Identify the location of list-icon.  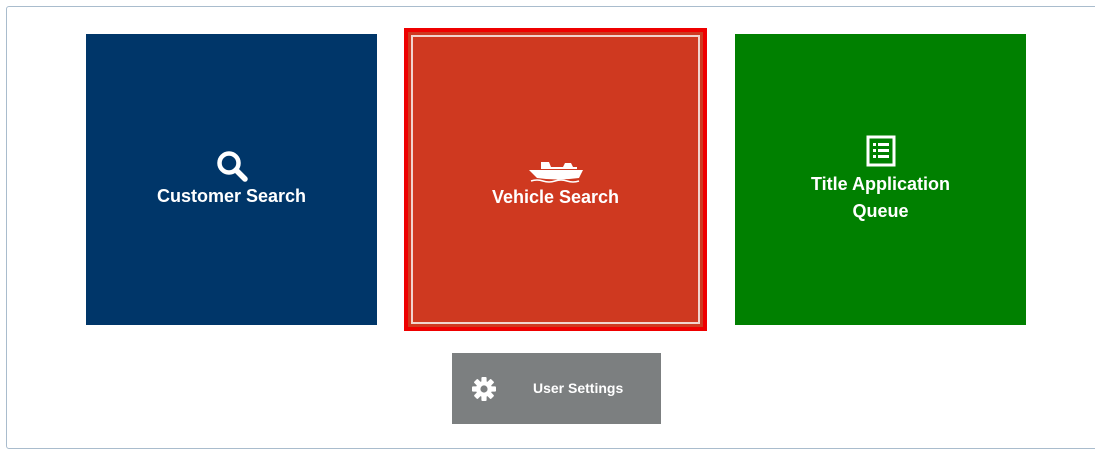
(881, 151).